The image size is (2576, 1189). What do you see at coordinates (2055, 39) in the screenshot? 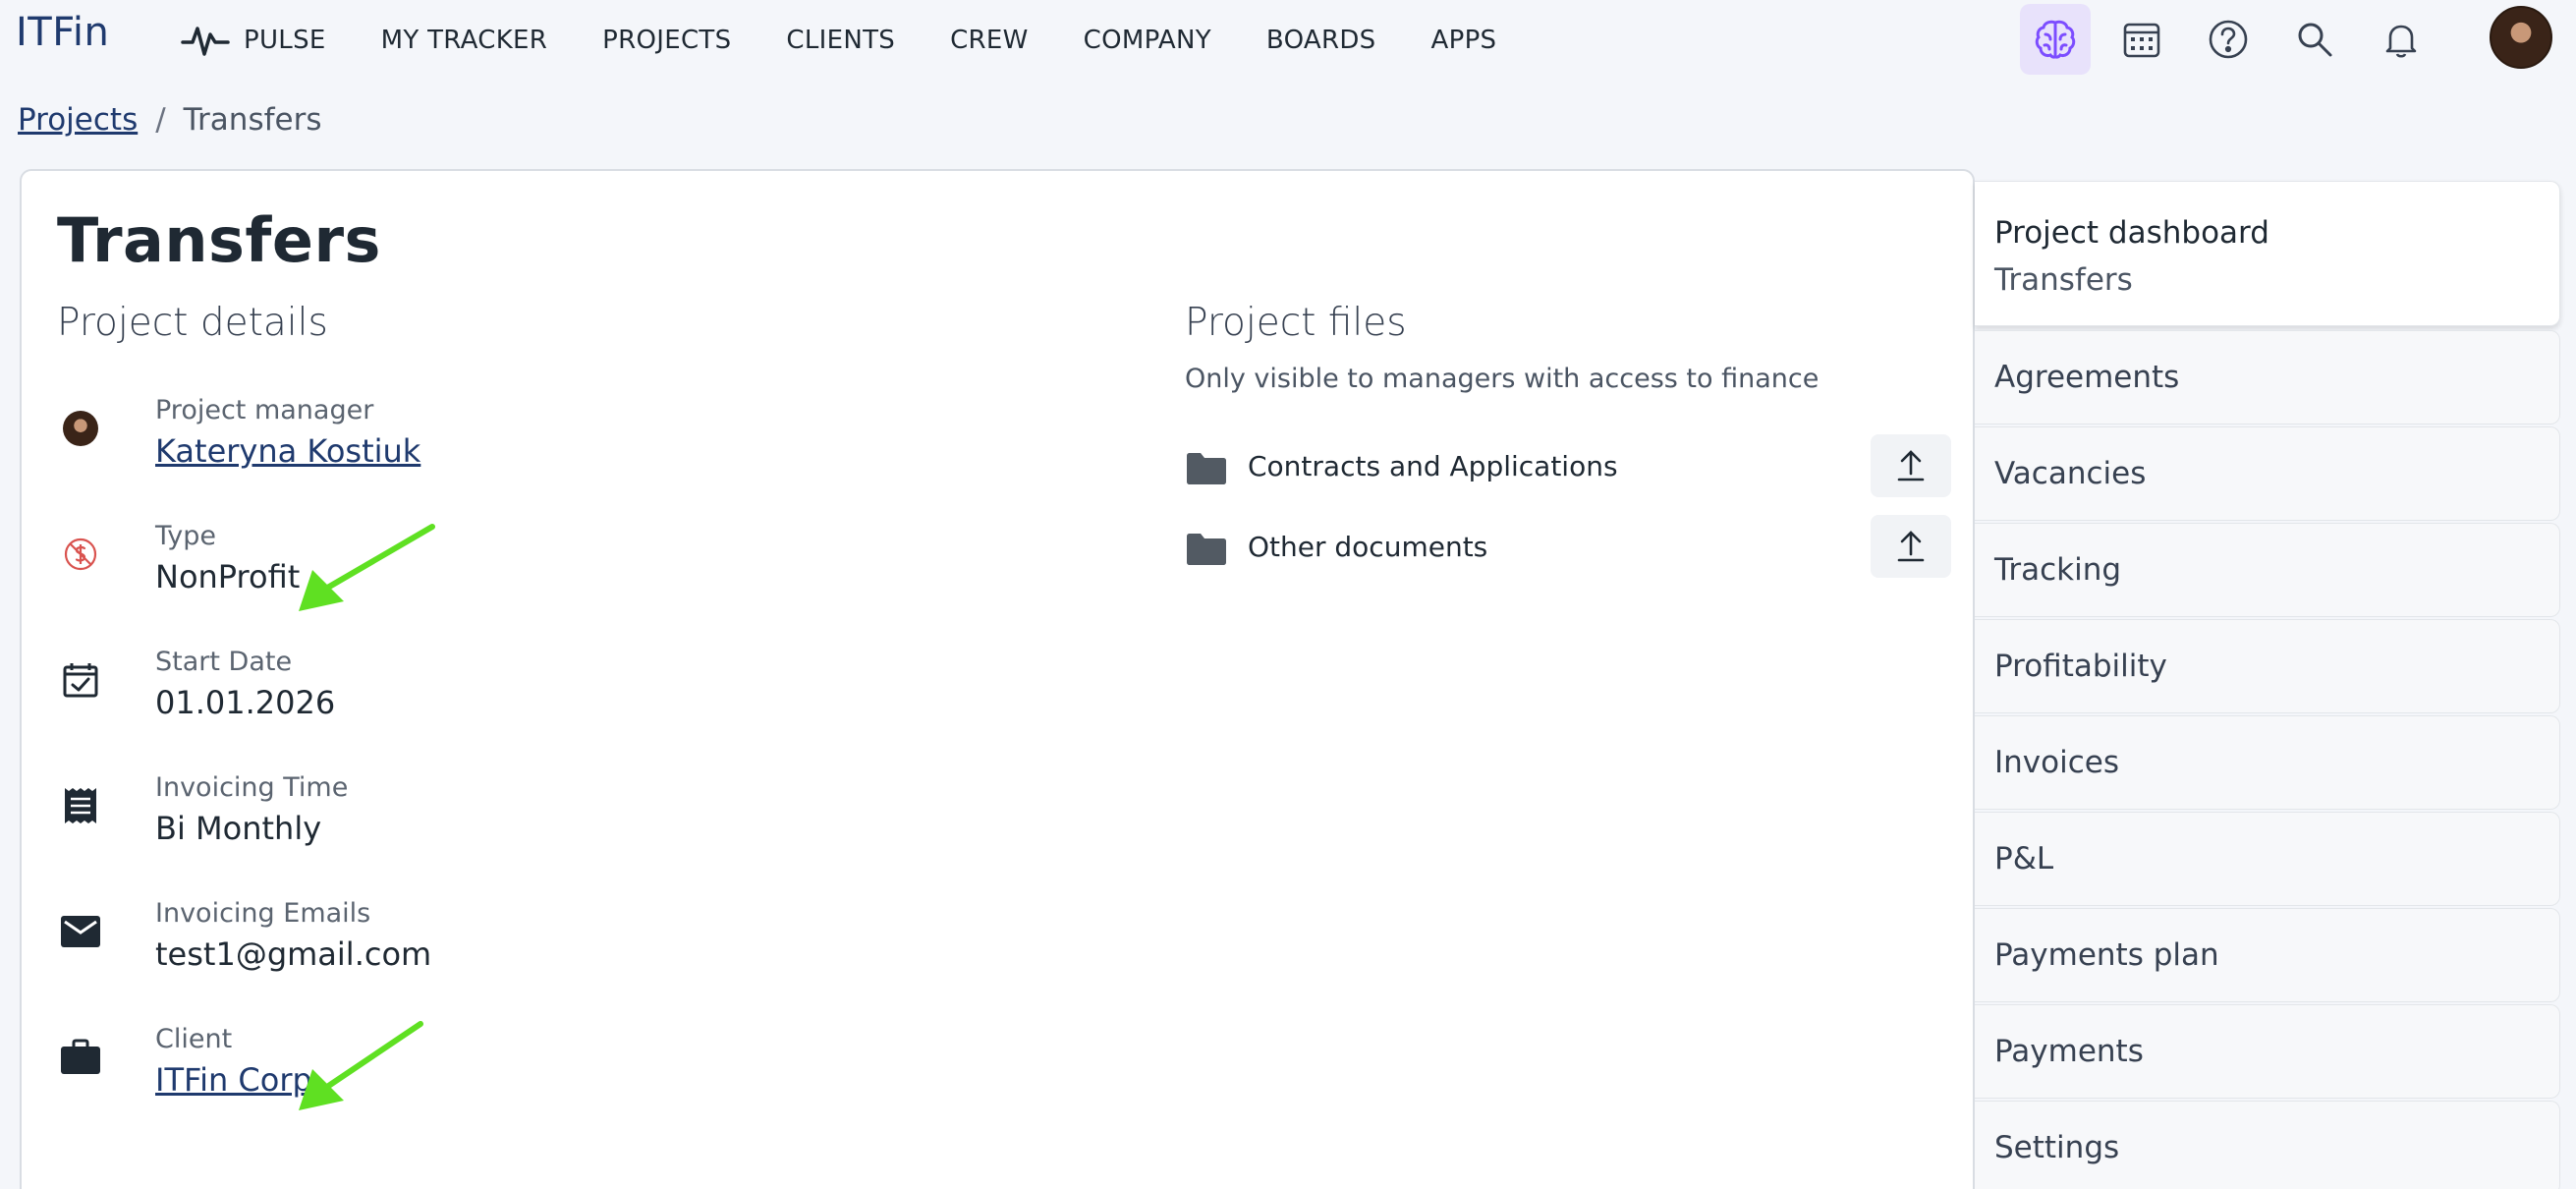
I see `brain-icon` at bounding box center [2055, 39].